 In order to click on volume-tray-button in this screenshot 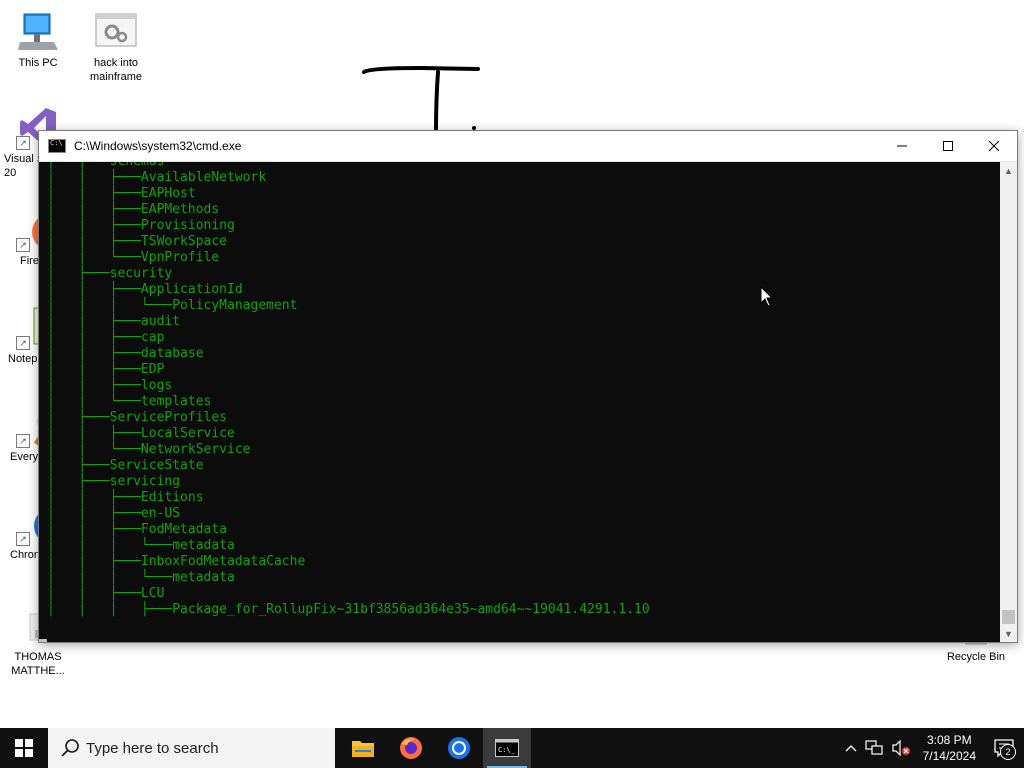, I will do `click(901, 748)`.